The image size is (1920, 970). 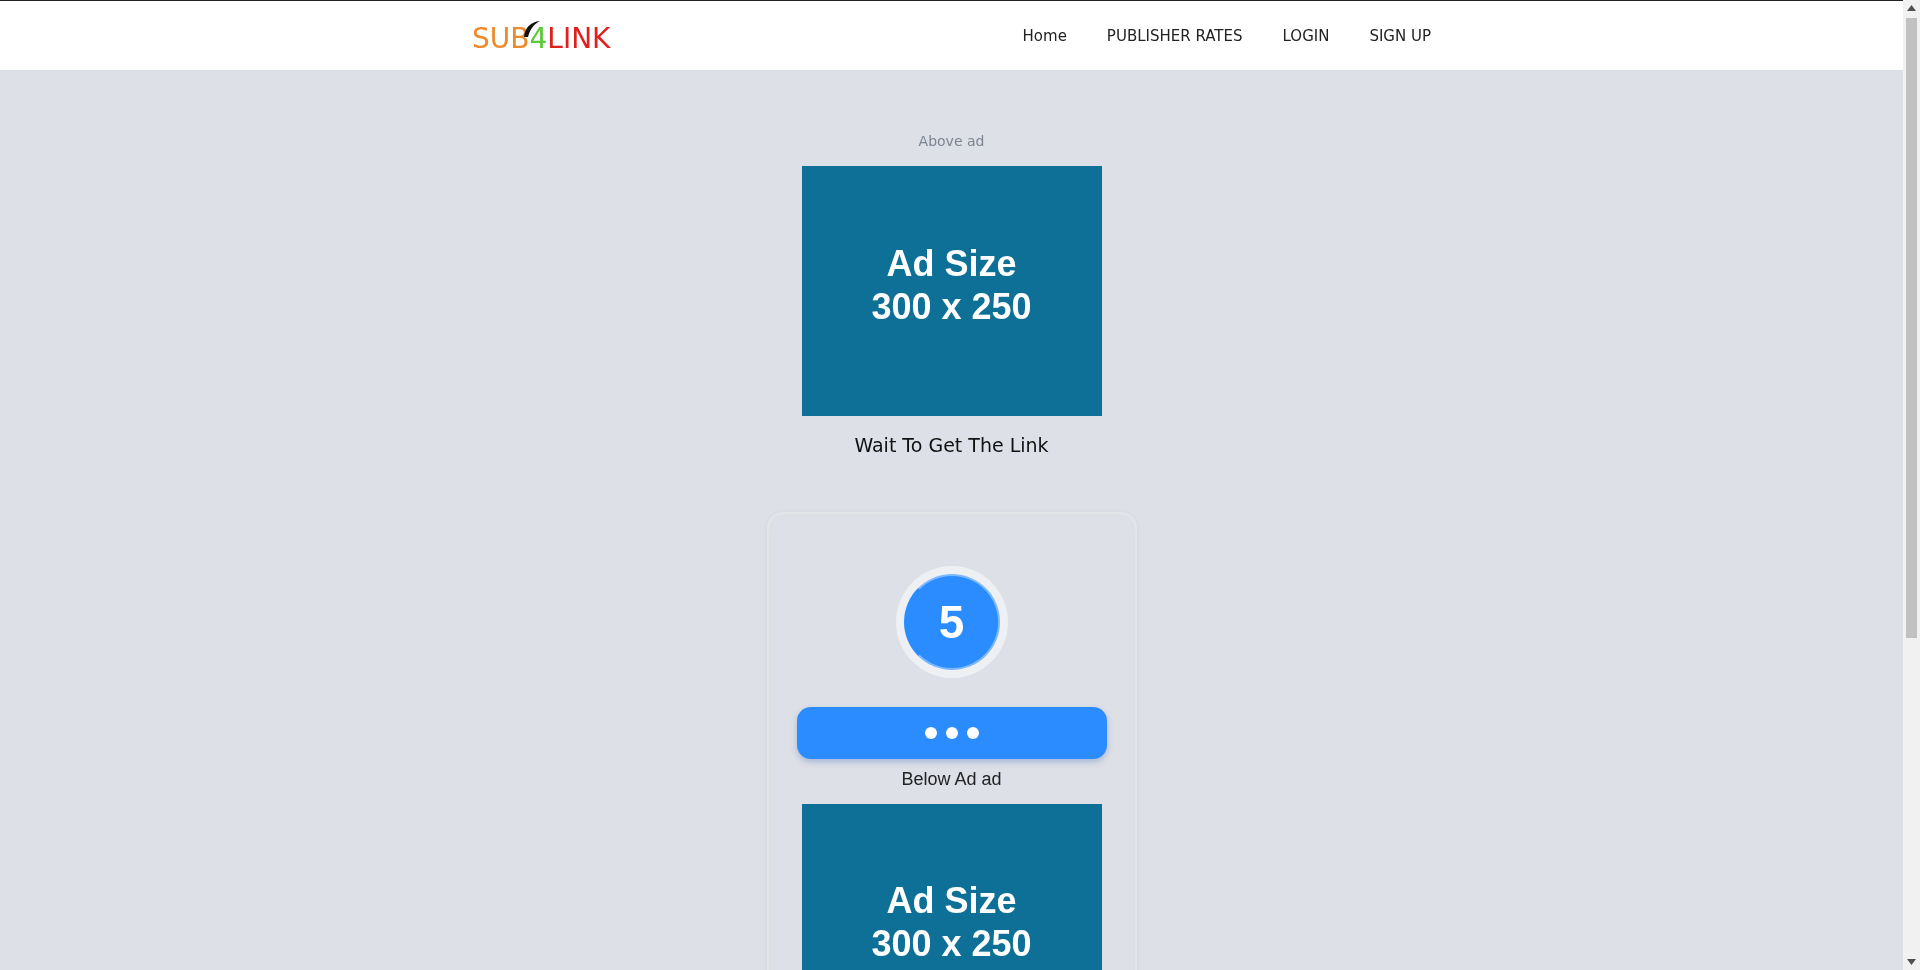 What do you see at coordinates (1911, 962) in the screenshot?
I see `scroll-down-icon` at bounding box center [1911, 962].